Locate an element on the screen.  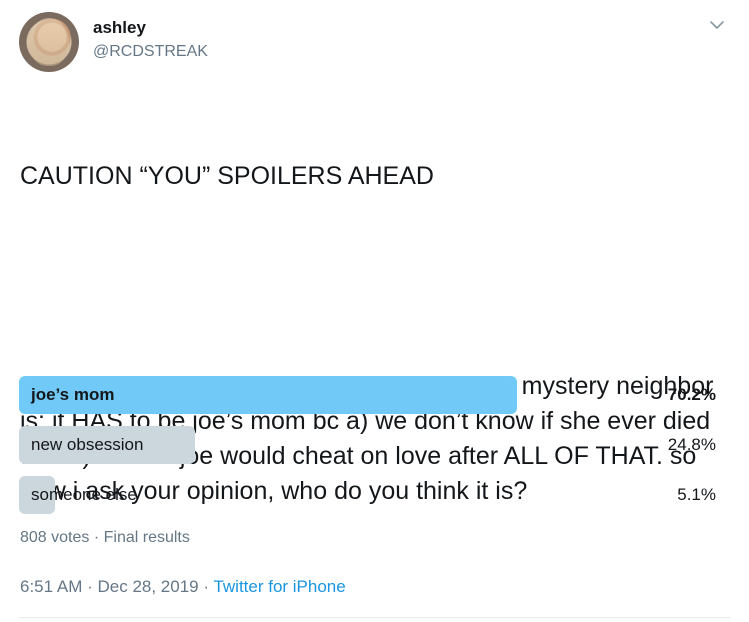
poll-option-label: new obsession is located at coordinates (87, 444).